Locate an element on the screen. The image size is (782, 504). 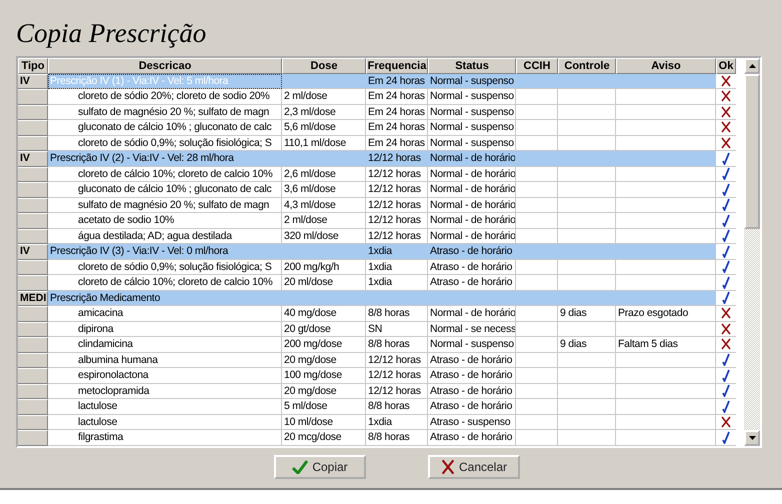
copy-button: Copiar is located at coordinates (320, 467).